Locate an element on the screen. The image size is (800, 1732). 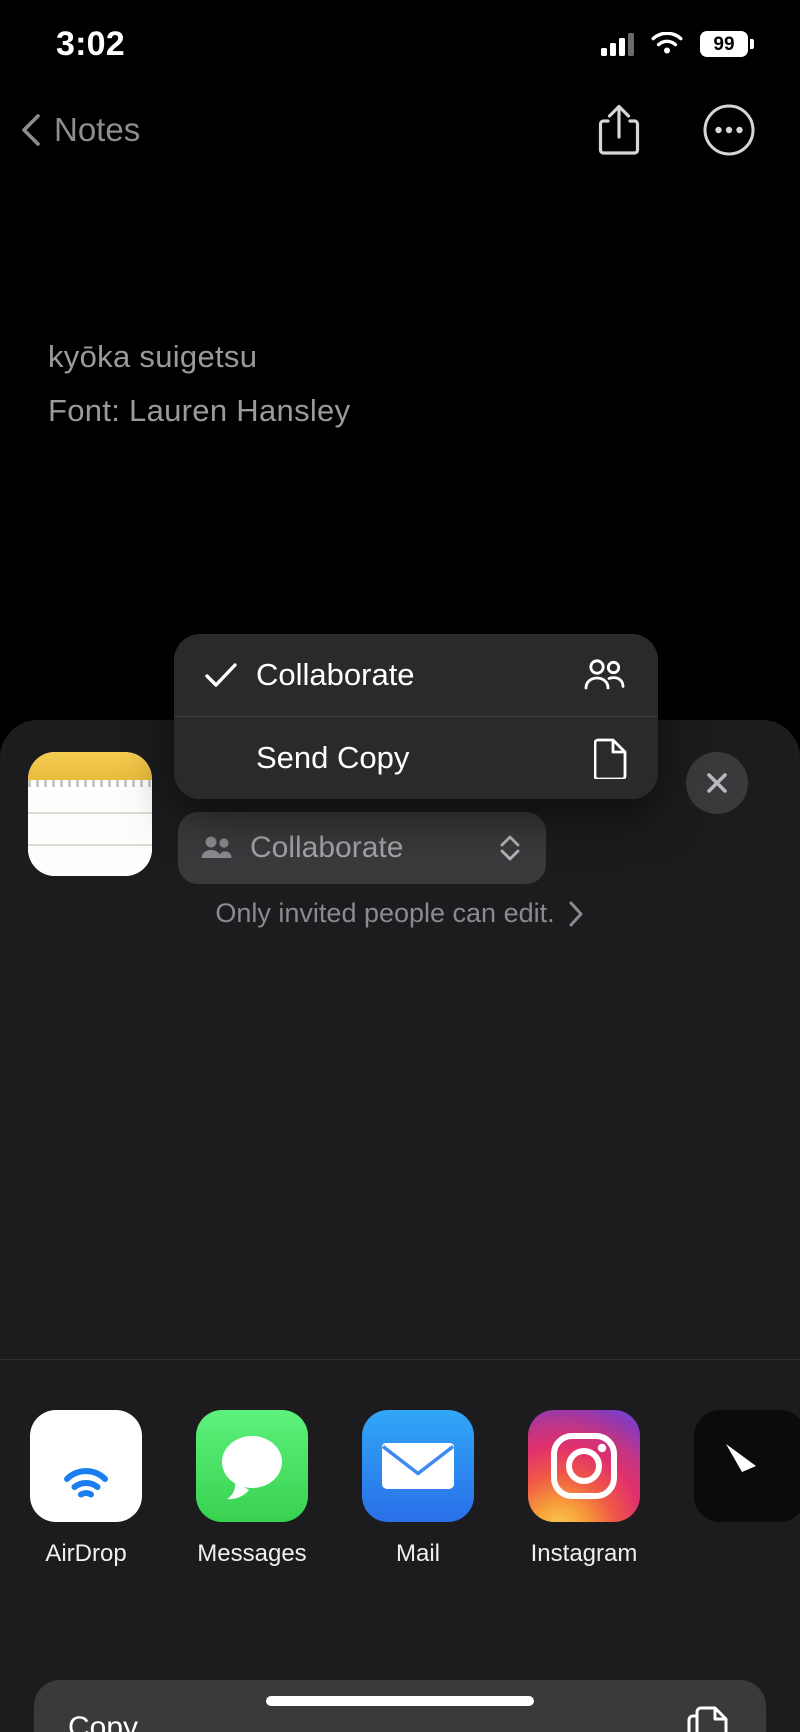
share-target-airdrop: AirDrop is located at coordinates (86, 1489).